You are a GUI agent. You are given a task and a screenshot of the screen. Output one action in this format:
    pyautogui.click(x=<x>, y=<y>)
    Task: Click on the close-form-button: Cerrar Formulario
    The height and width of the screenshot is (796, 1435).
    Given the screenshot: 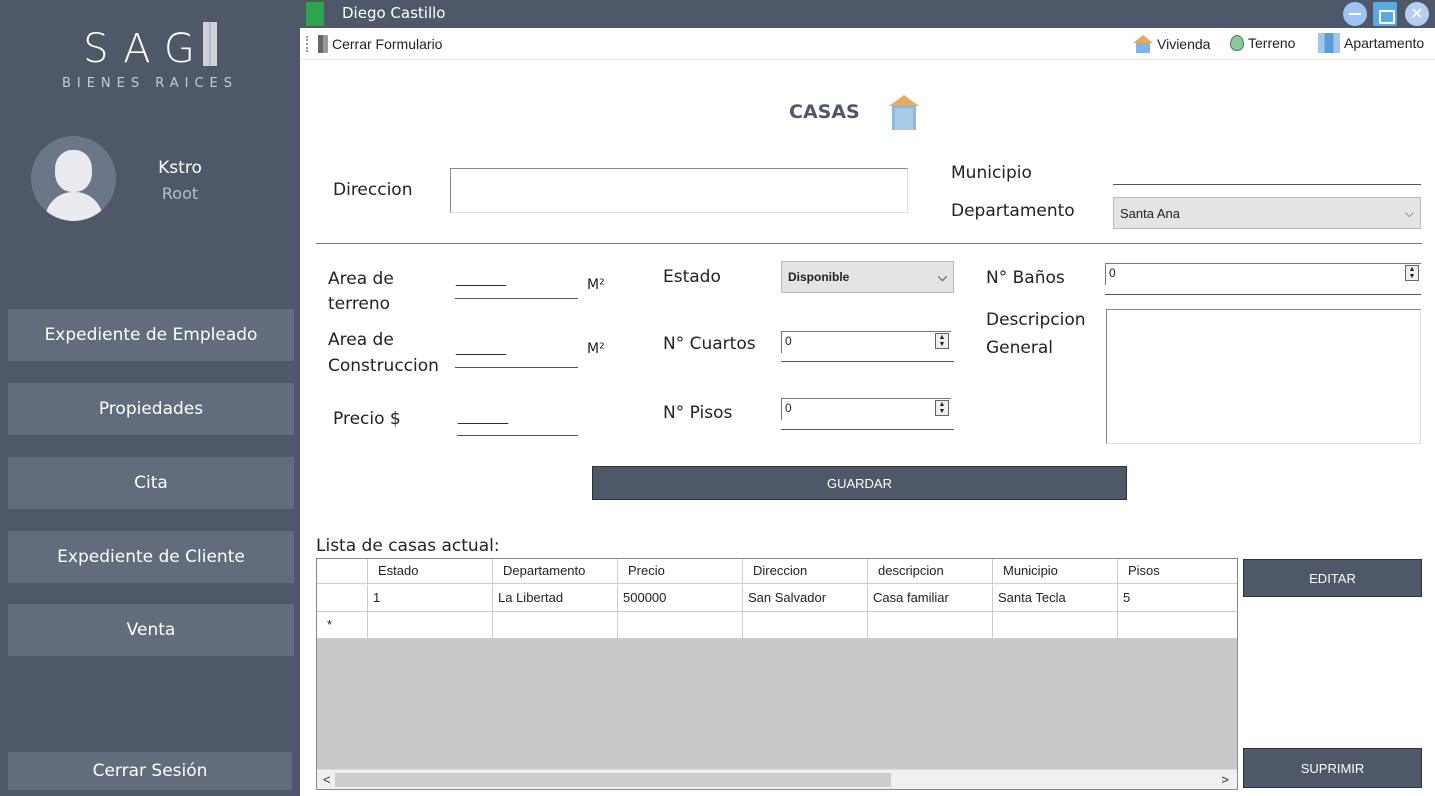 What is the action you would take?
    pyautogui.click(x=380, y=44)
    